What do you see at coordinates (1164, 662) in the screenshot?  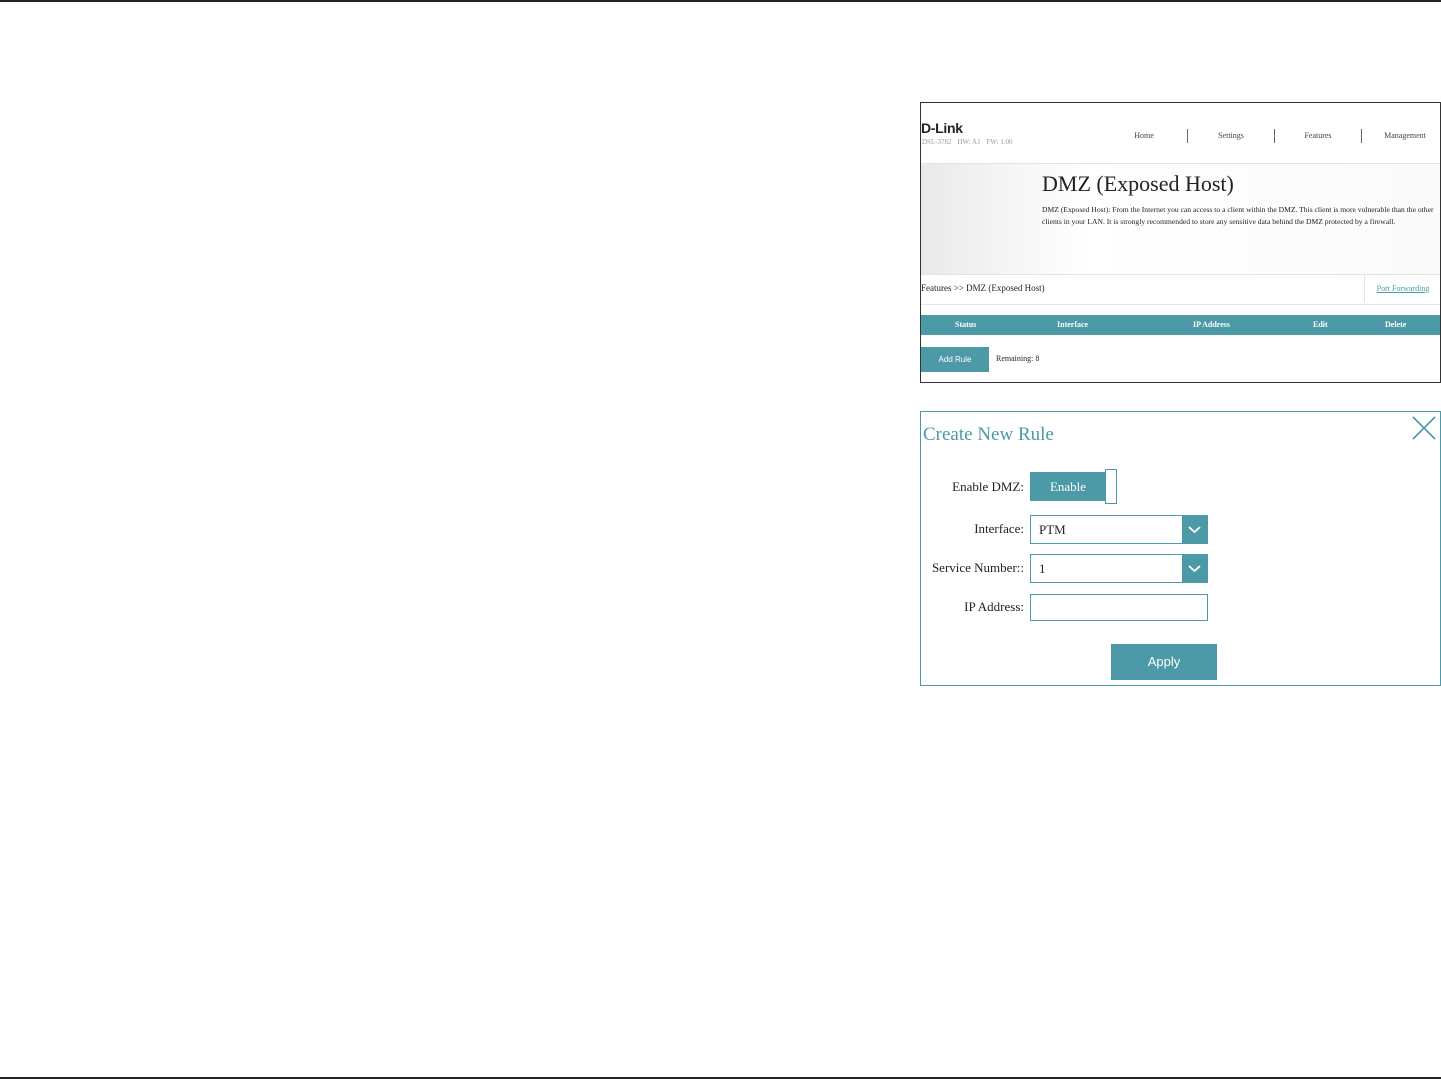 I see `apply-button: Apply` at bounding box center [1164, 662].